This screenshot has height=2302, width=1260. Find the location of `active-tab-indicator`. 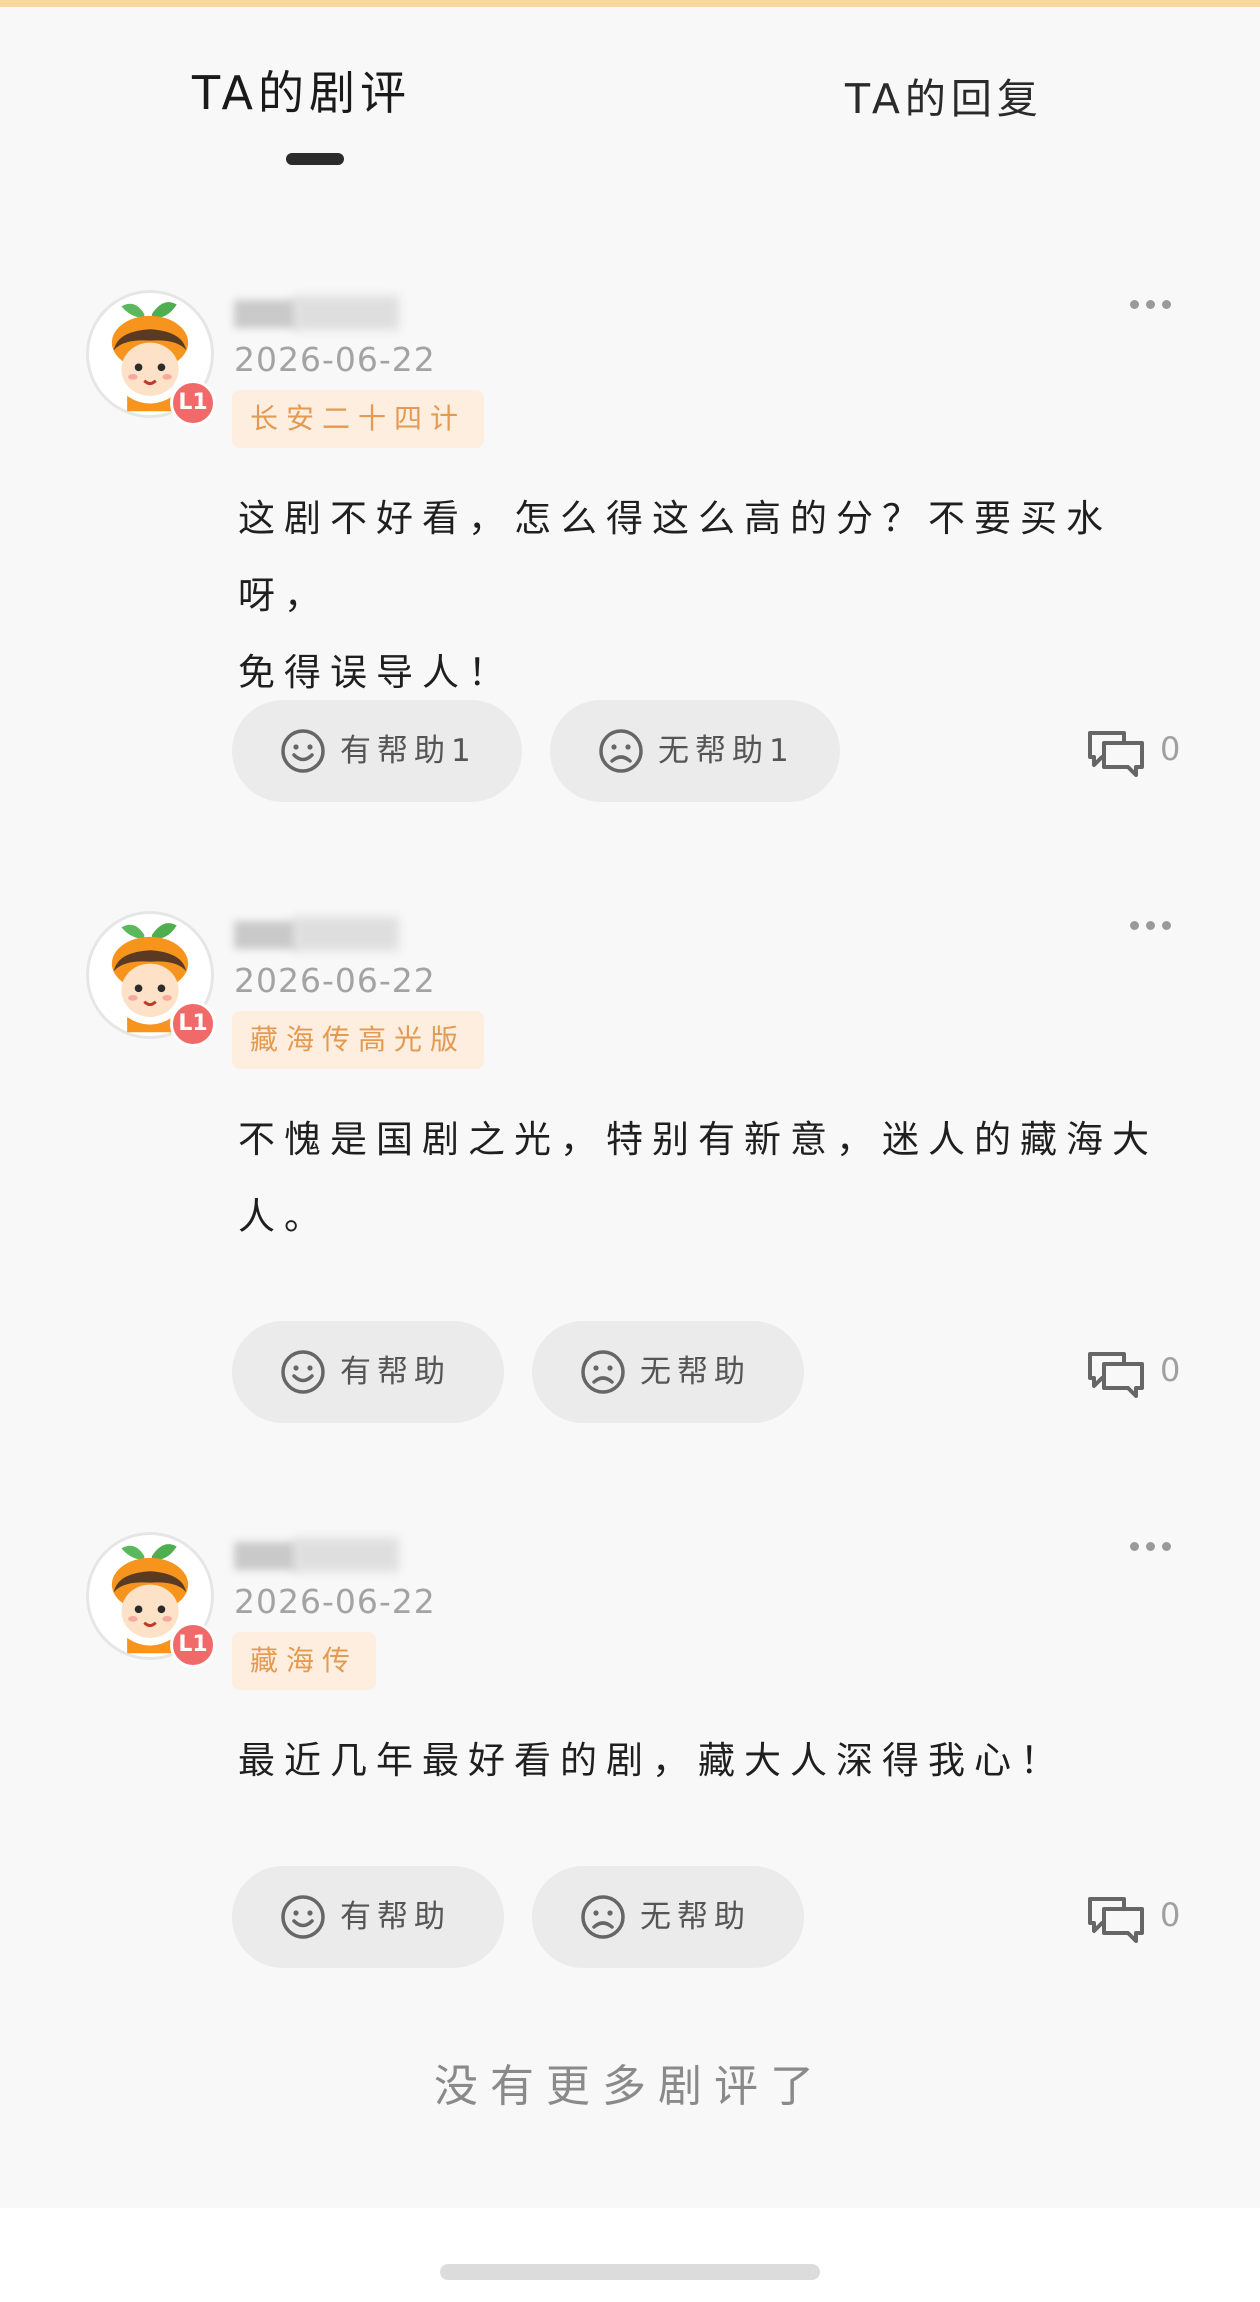

active-tab-indicator is located at coordinates (315, 159).